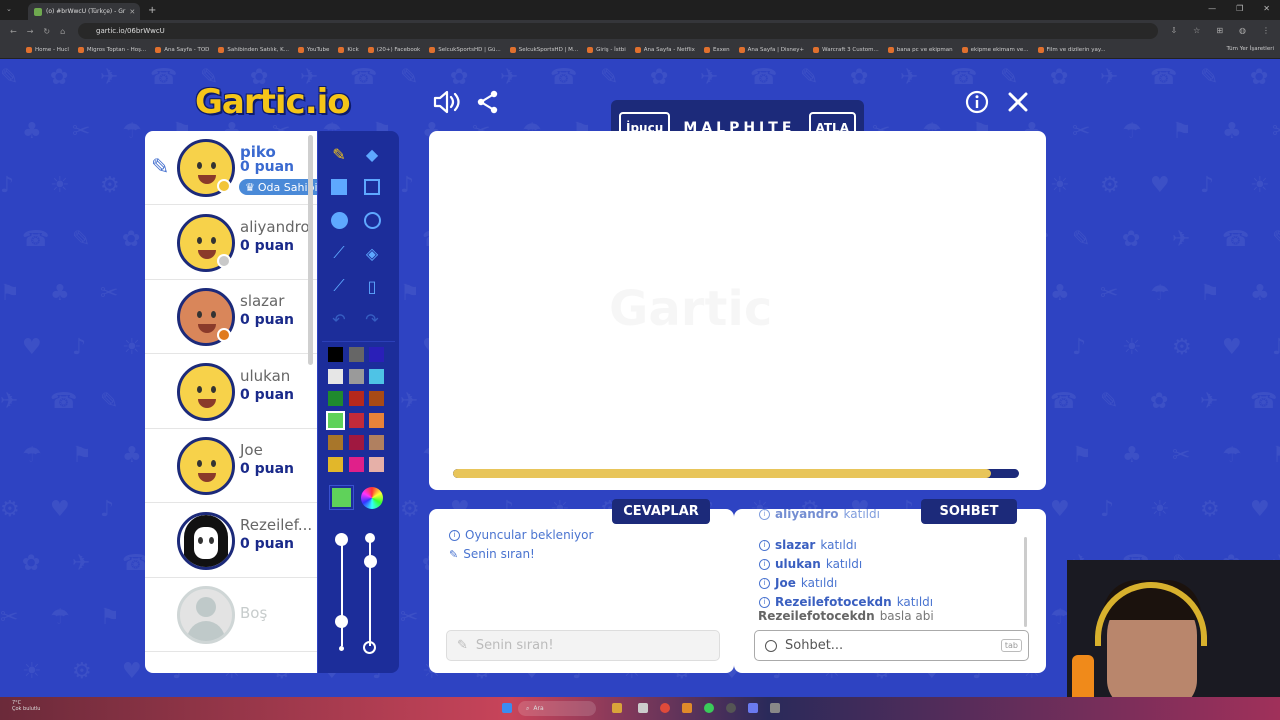  What do you see at coordinates (231, 317) in the screenshot?
I see `player-row: slazar 0 puan` at bounding box center [231, 317].